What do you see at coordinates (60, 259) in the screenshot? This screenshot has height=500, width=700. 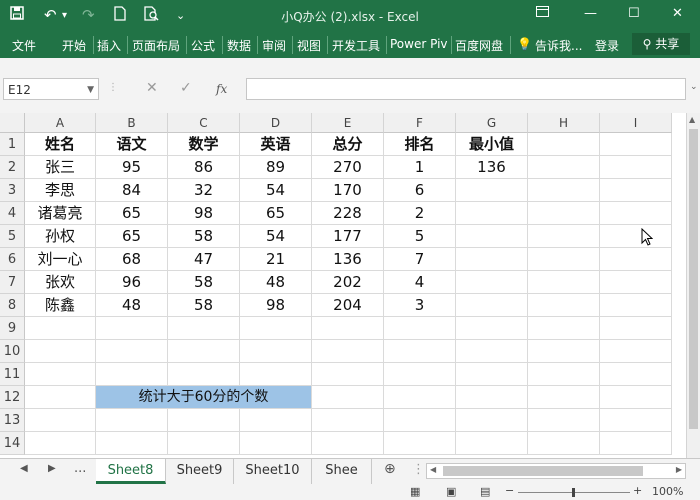 I see `cell-a6: 刘一心` at bounding box center [60, 259].